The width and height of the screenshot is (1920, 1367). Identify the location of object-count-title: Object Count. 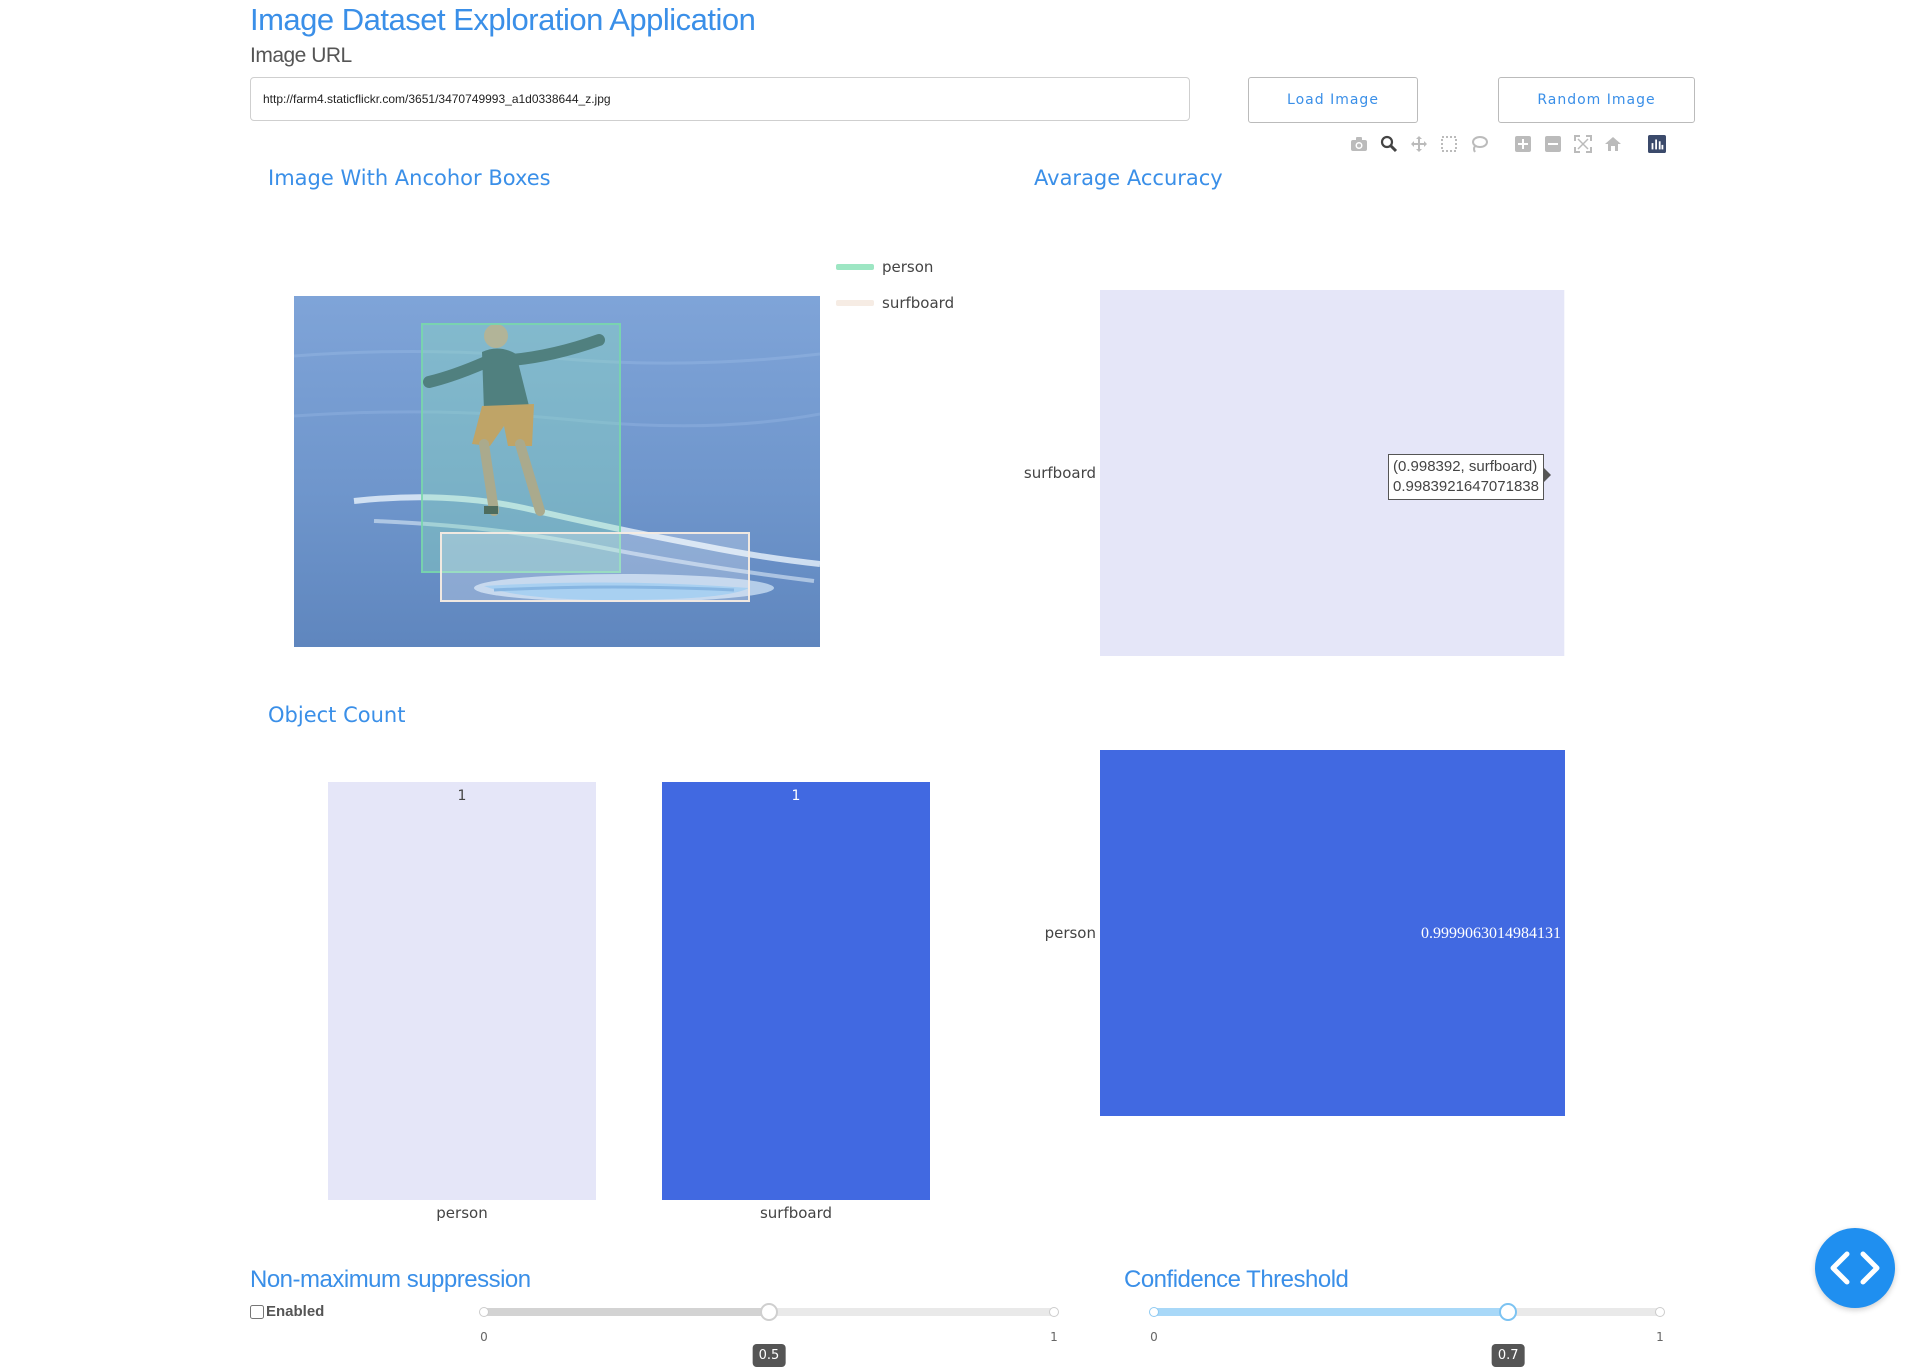
(337, 715).